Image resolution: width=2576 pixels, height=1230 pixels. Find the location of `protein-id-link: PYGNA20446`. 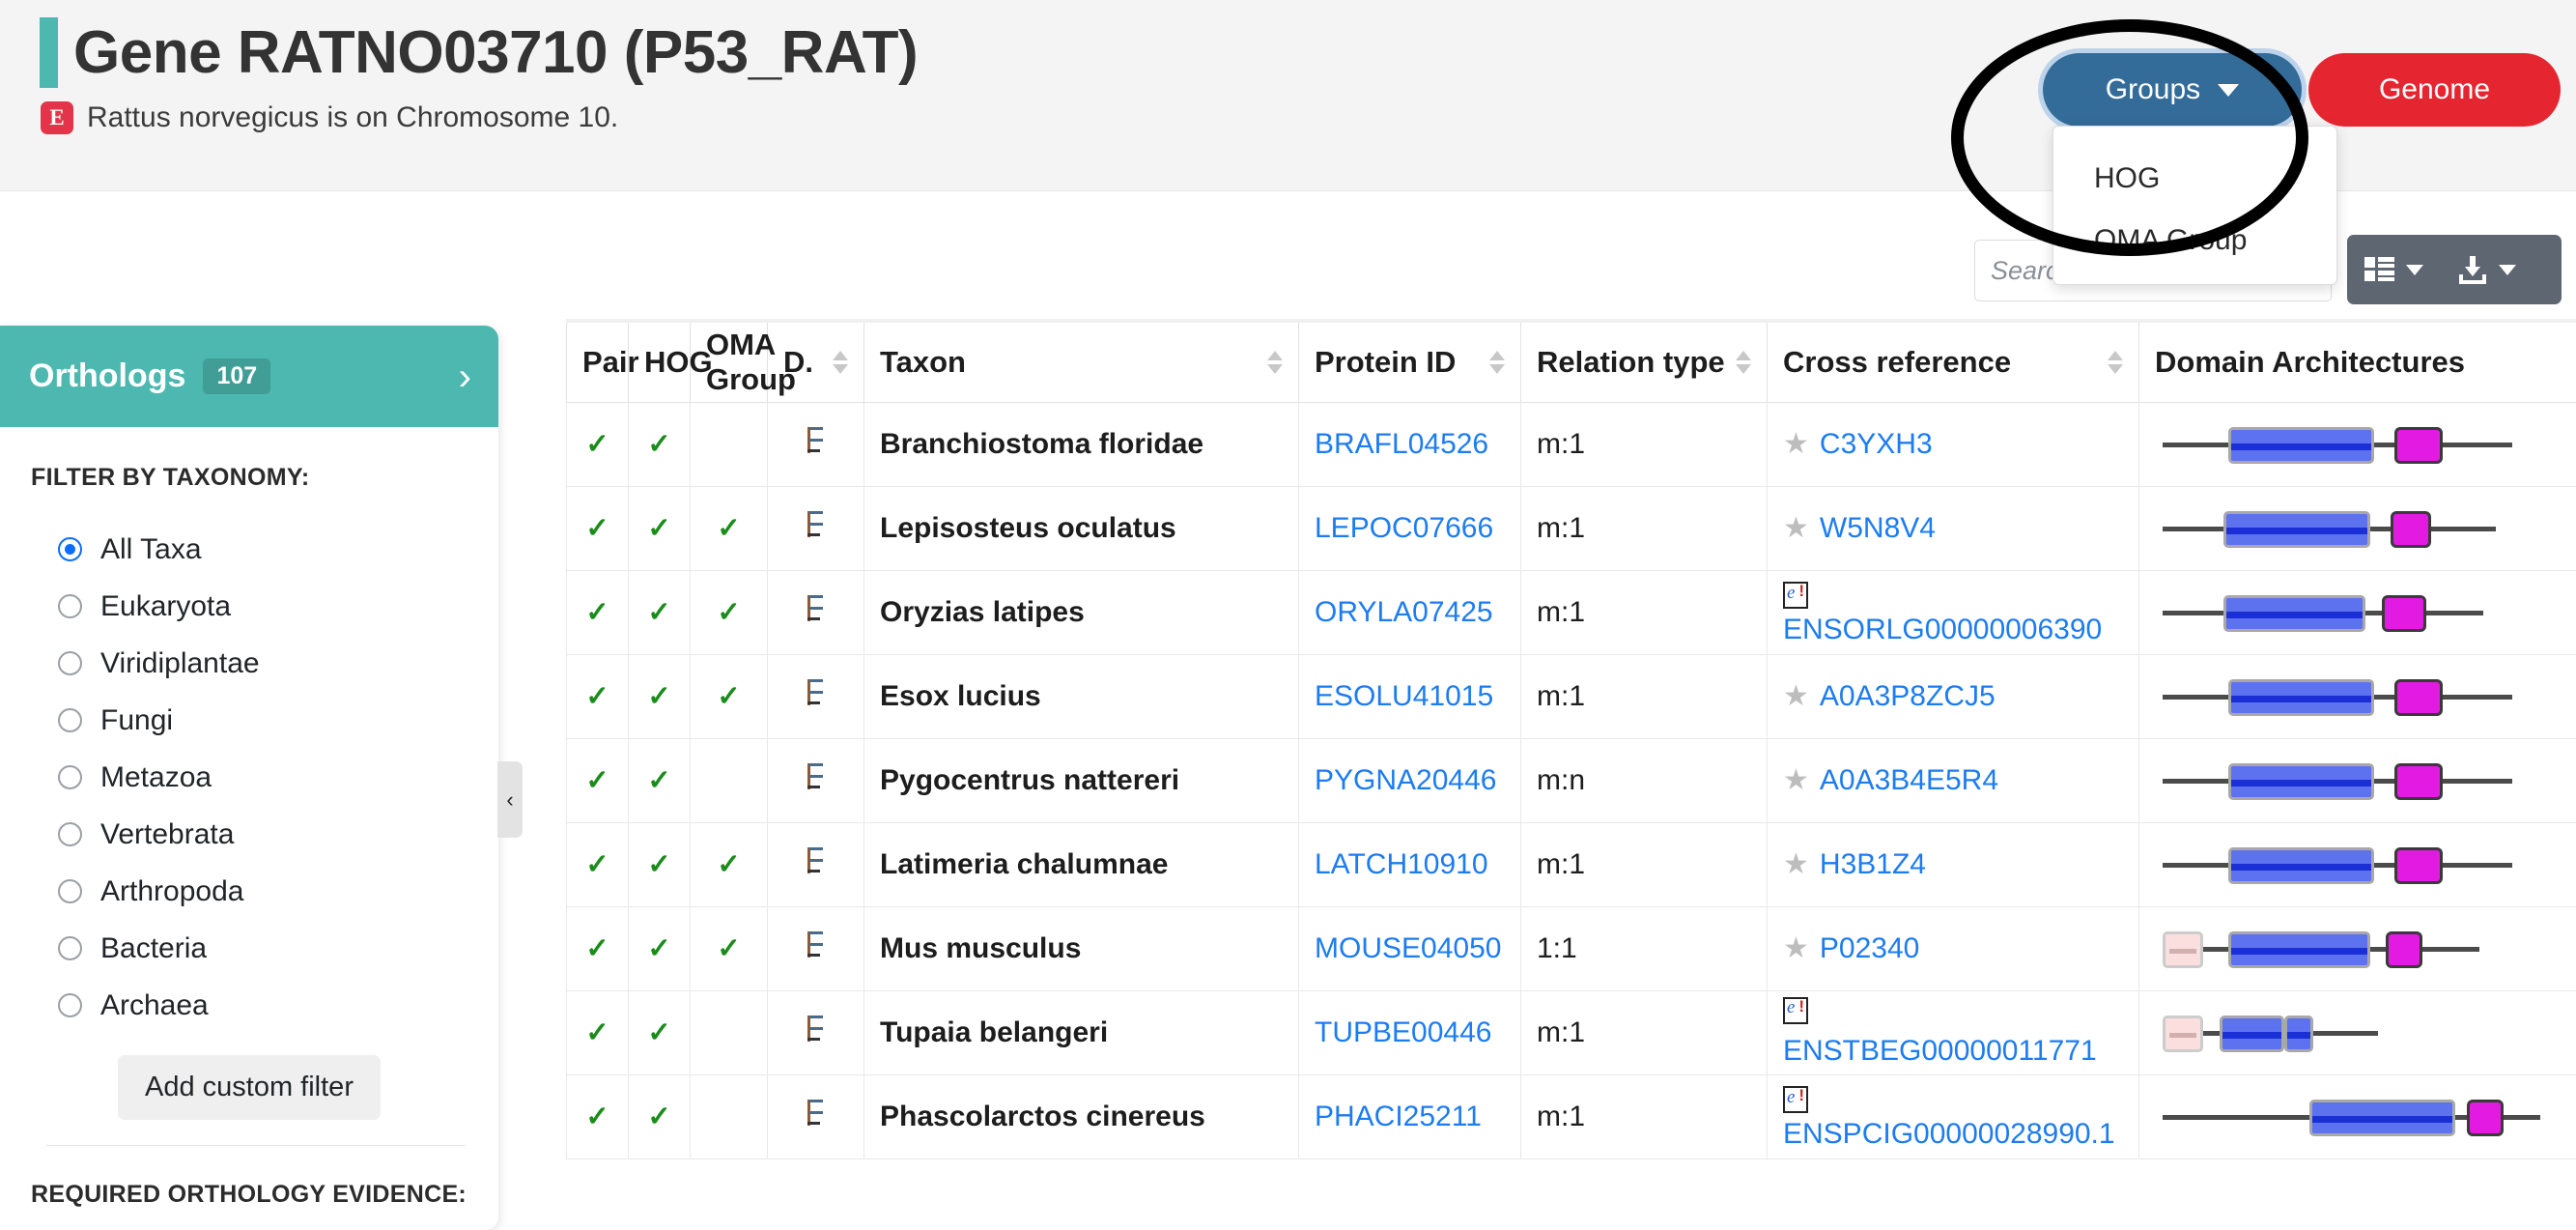

protein-id-link: PYGNA20446 is located at coordinates (1405, 780).